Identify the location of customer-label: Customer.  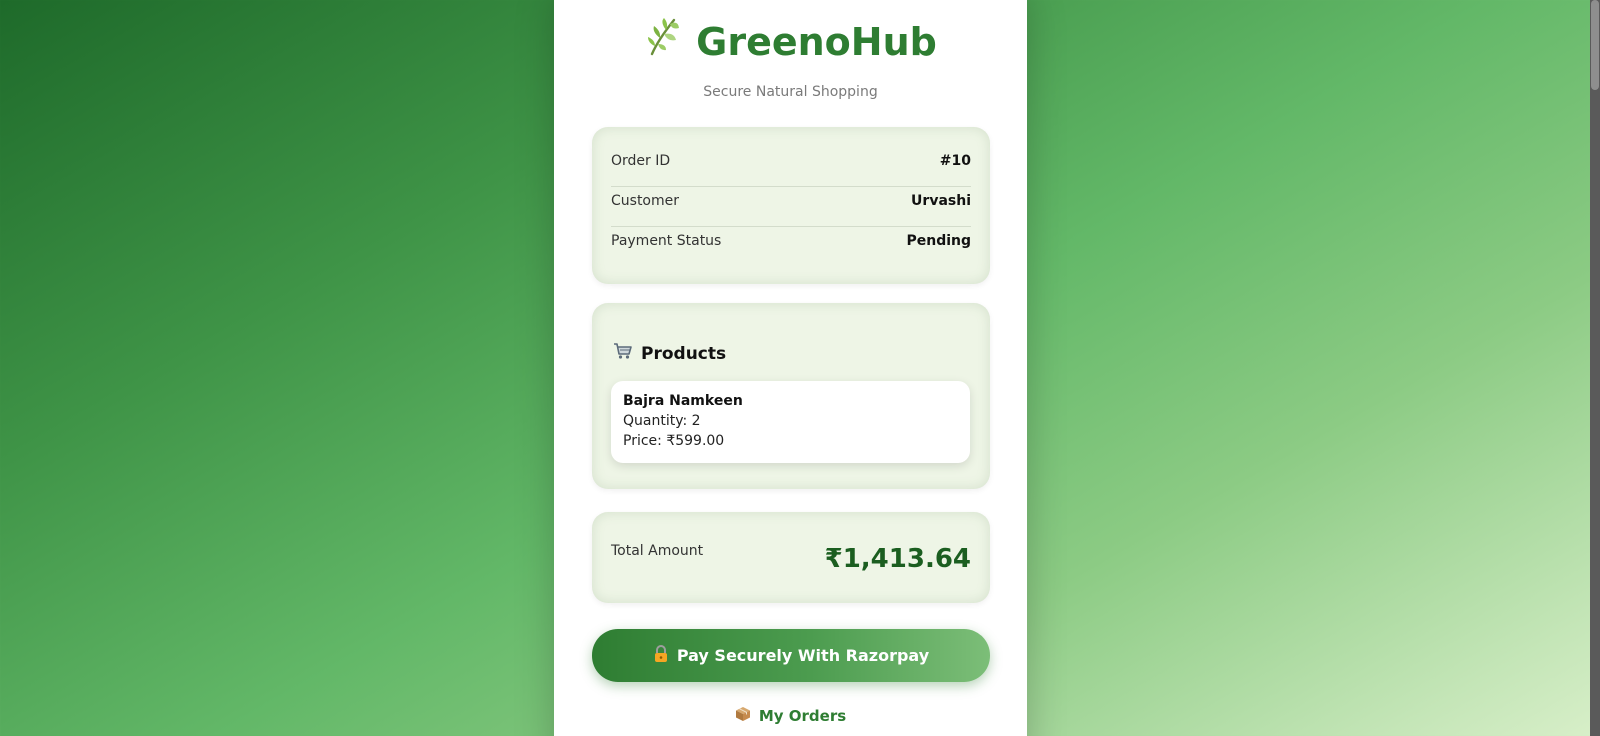
(645, 201).